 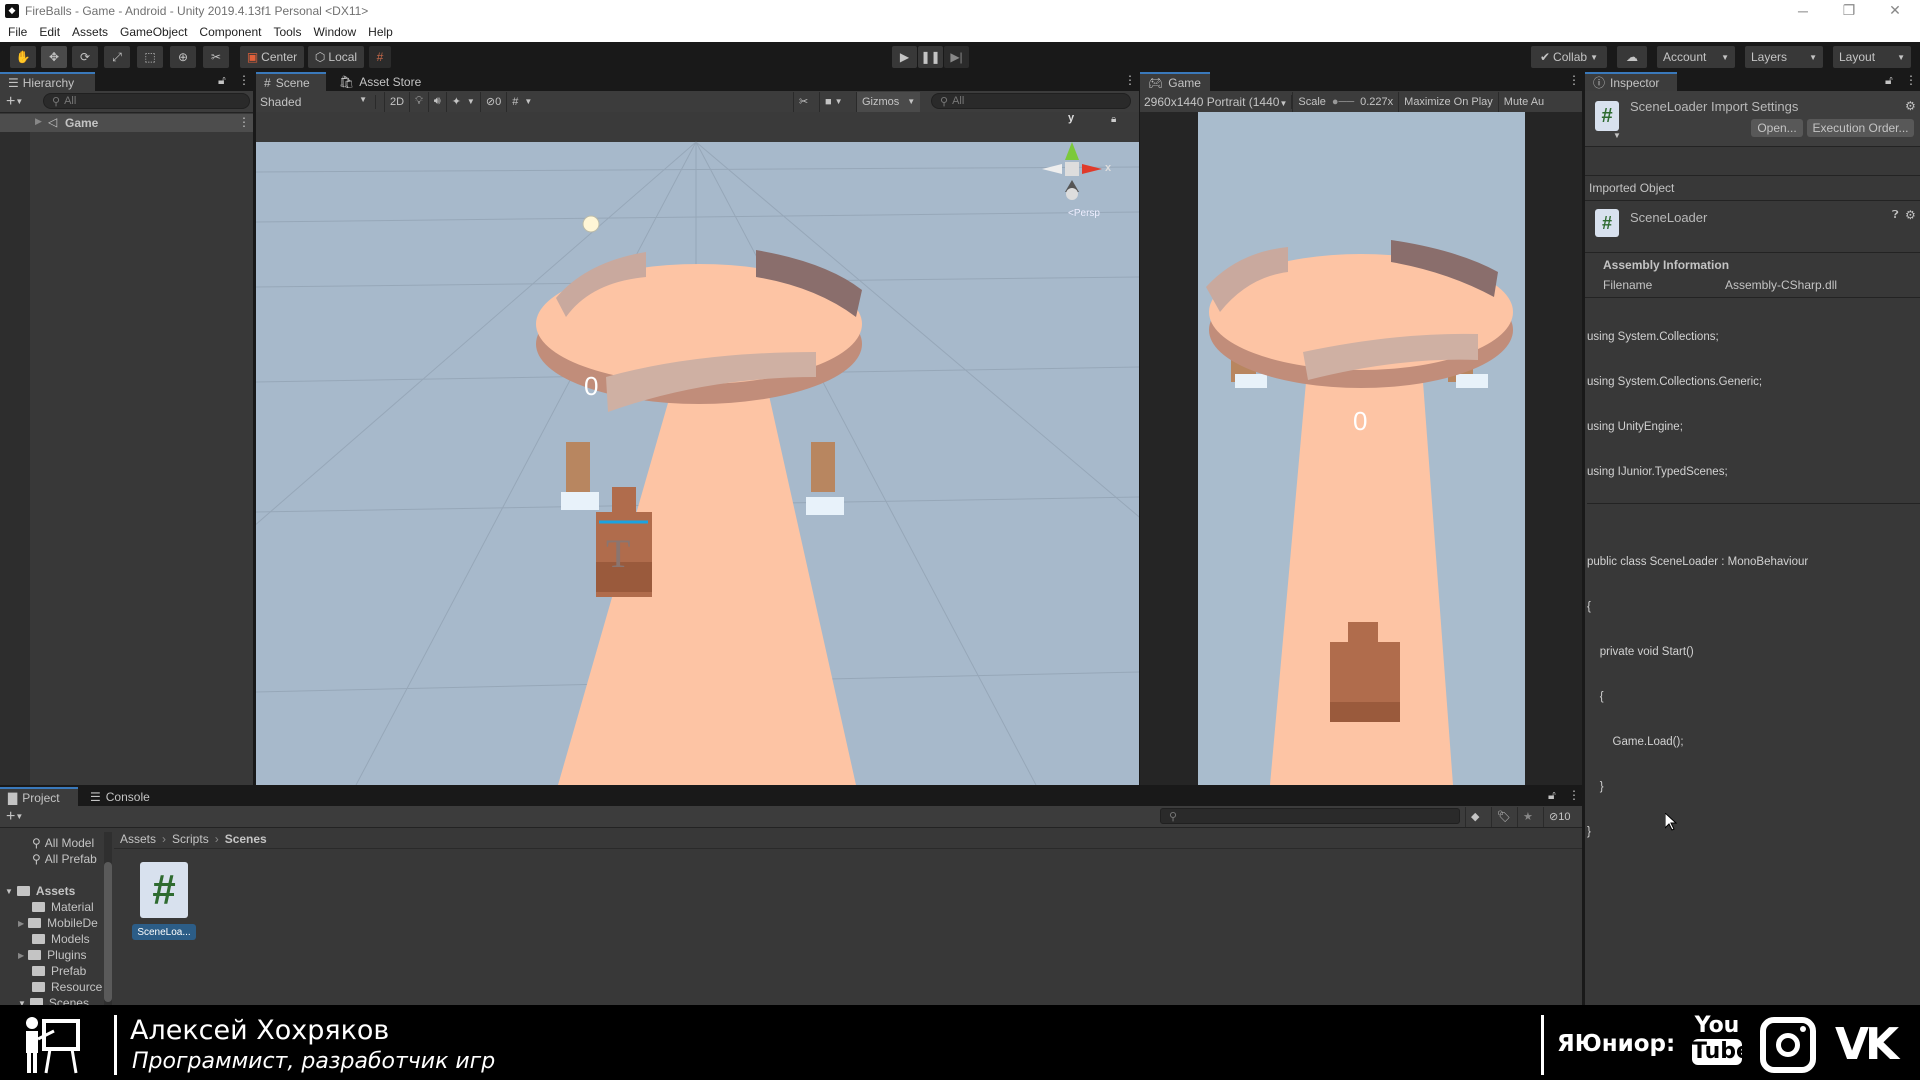 What do you see at coordinates (380, 32) in the screenshot?
I see `menu-help: Help` at bounding box center [380, 32].